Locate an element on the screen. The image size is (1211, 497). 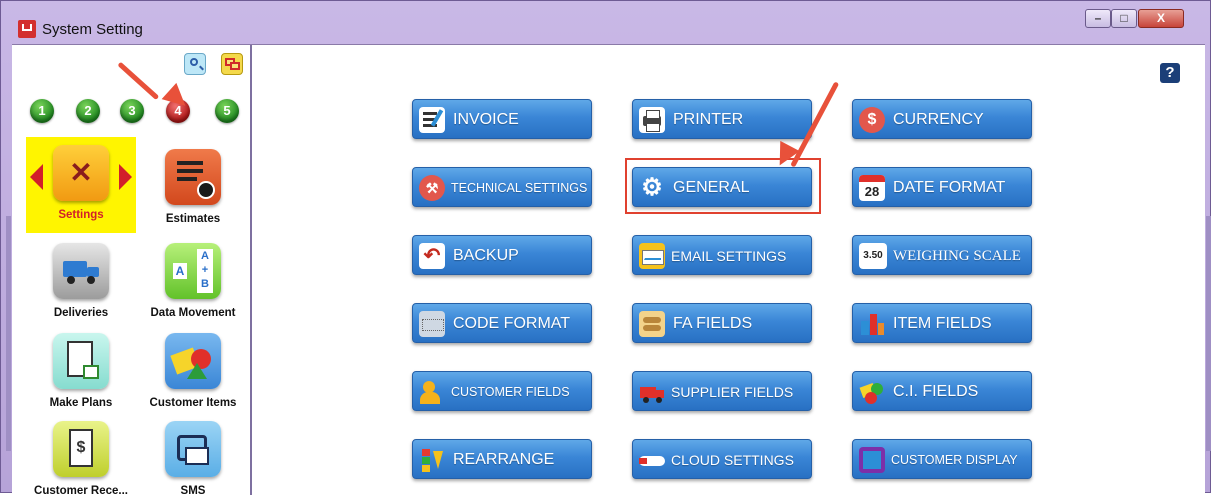
right-border is located at coordinates (1208, 333).